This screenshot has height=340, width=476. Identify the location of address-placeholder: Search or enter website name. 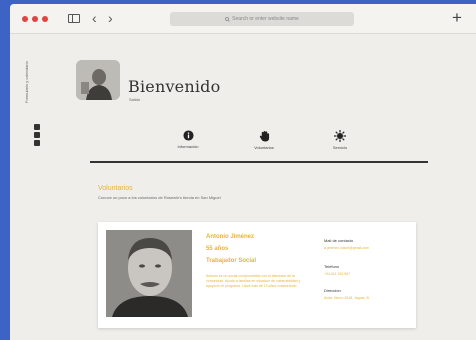
(265, 19).